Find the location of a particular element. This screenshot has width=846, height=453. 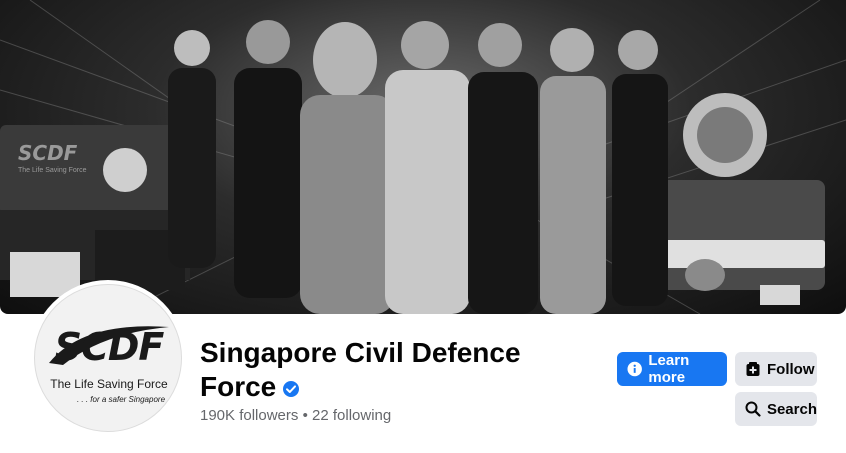

vehicle-tagline: The Life Saving Force is located at coordinates (52, 170).